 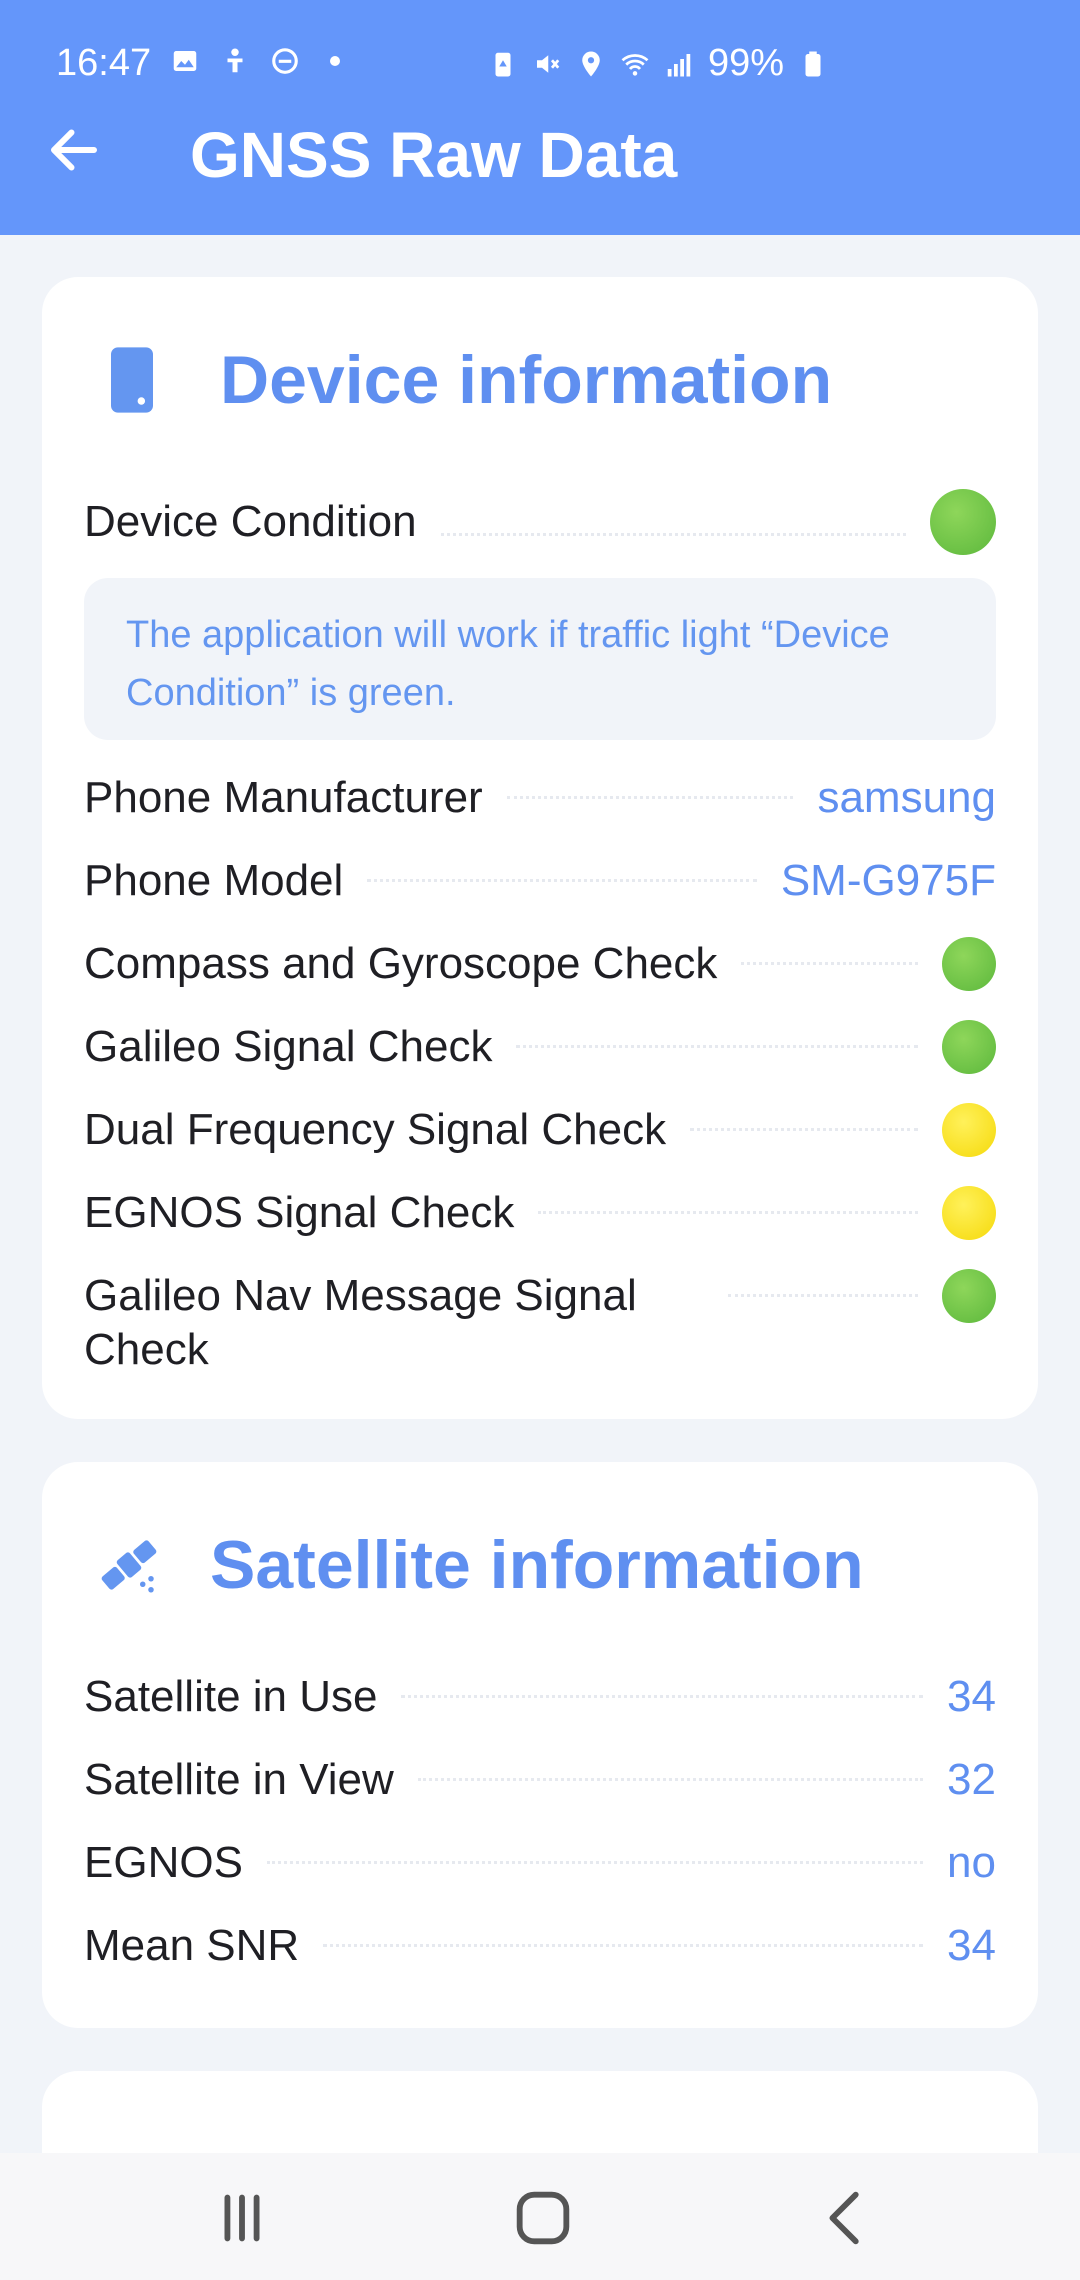 I want to click on check-row: Galileo Nav Message Signal Check, so click(x=540, y=1323).